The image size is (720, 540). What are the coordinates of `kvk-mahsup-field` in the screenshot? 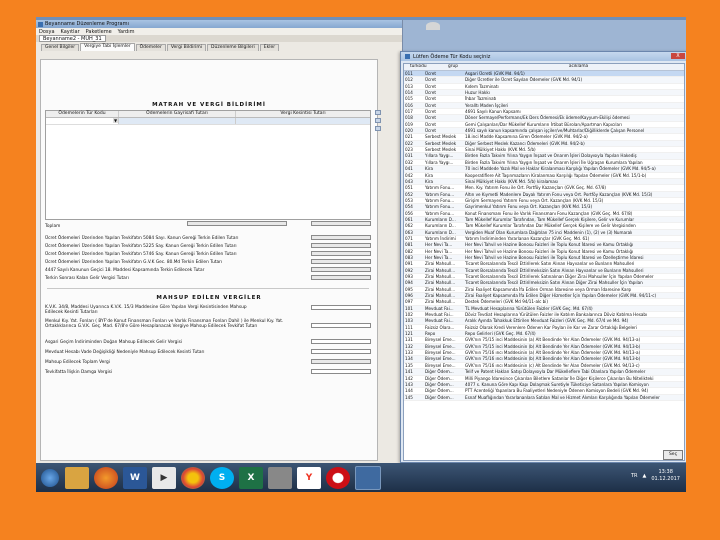 It's located at (341, 307).